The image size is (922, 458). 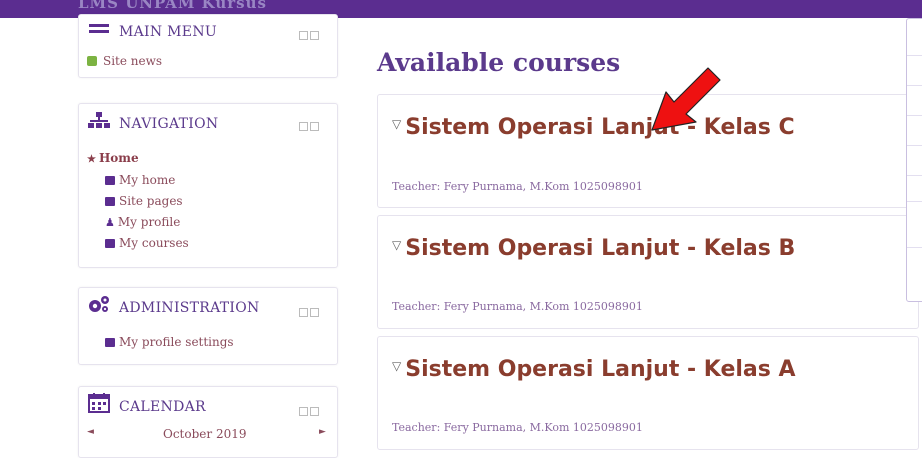 I want to click on nav-item-label: My profile, so click(x=149, y=222).